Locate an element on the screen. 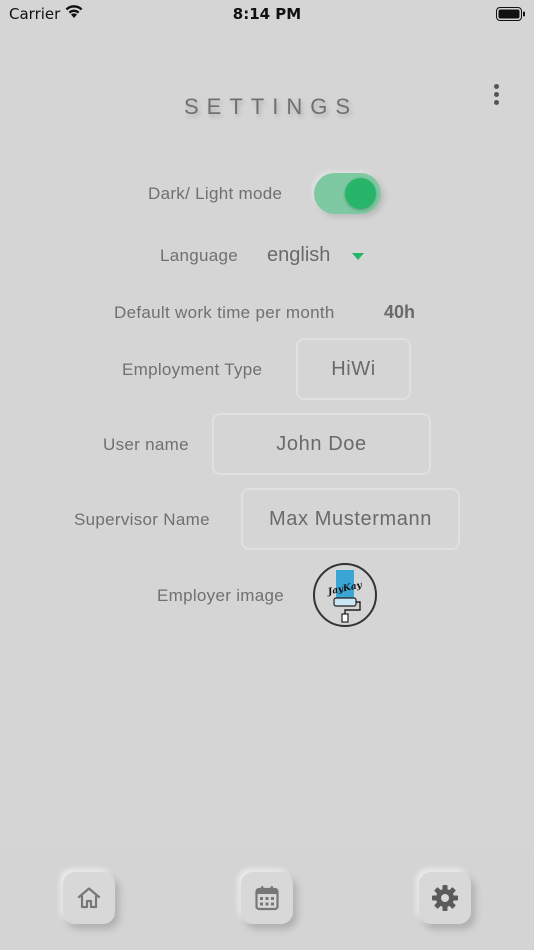  work-time-value: 40h is located at coordinates (400, 312).